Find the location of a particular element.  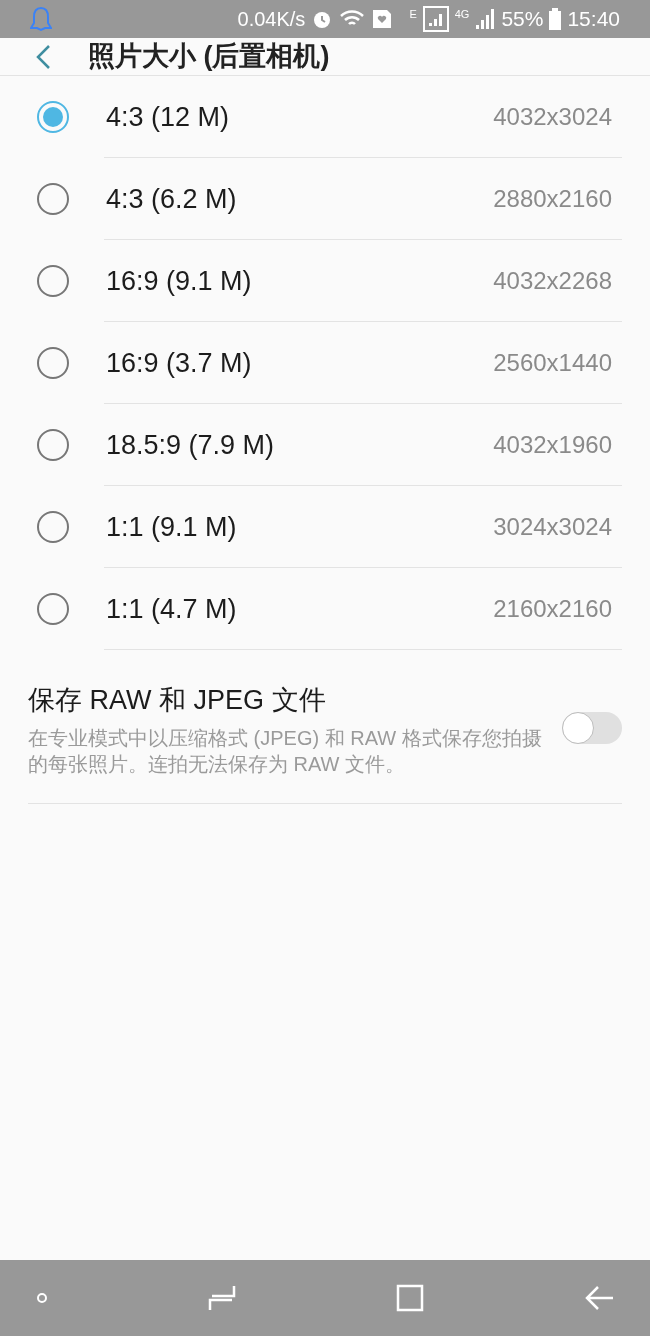

home-icon is located at coordinates (410, 1298).